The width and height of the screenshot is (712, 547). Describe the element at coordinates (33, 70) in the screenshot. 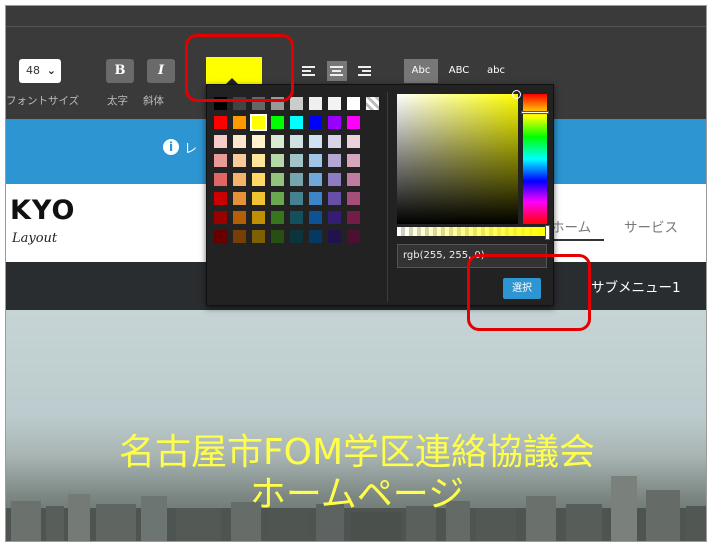

I see `font-size-value: 48` at that location.